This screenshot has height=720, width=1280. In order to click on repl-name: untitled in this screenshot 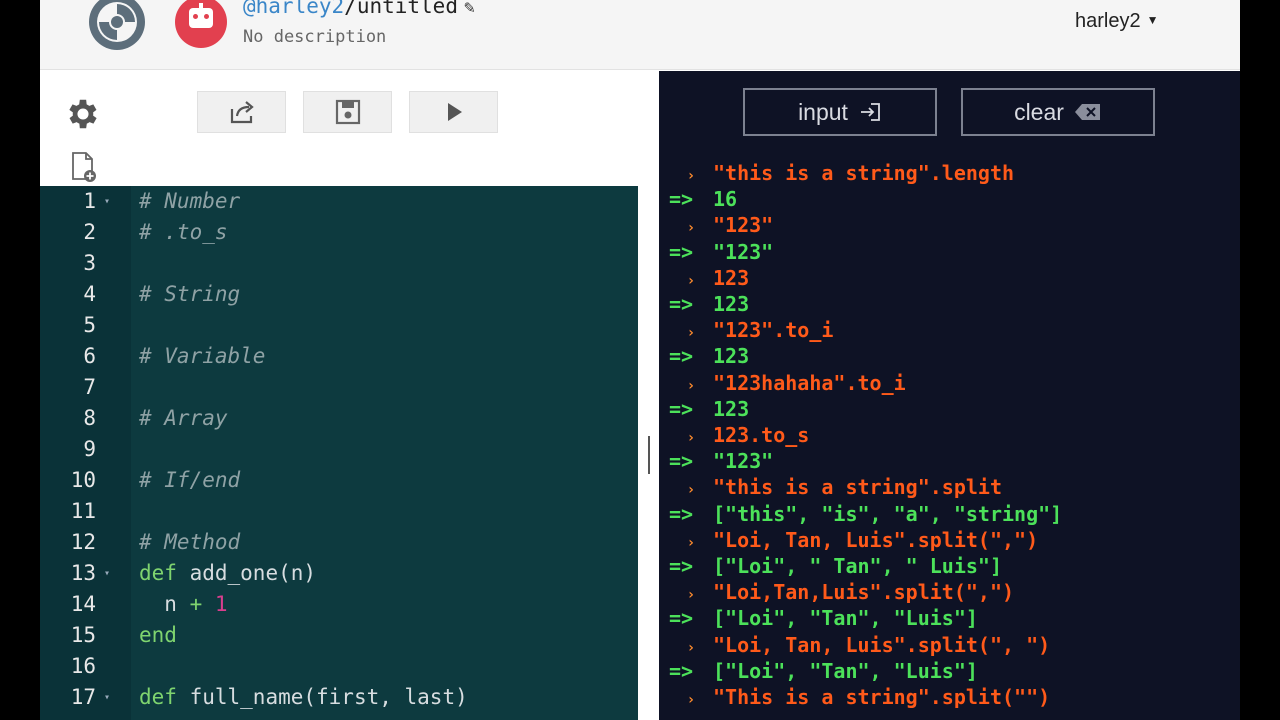, I will do `click(407, 9)`.